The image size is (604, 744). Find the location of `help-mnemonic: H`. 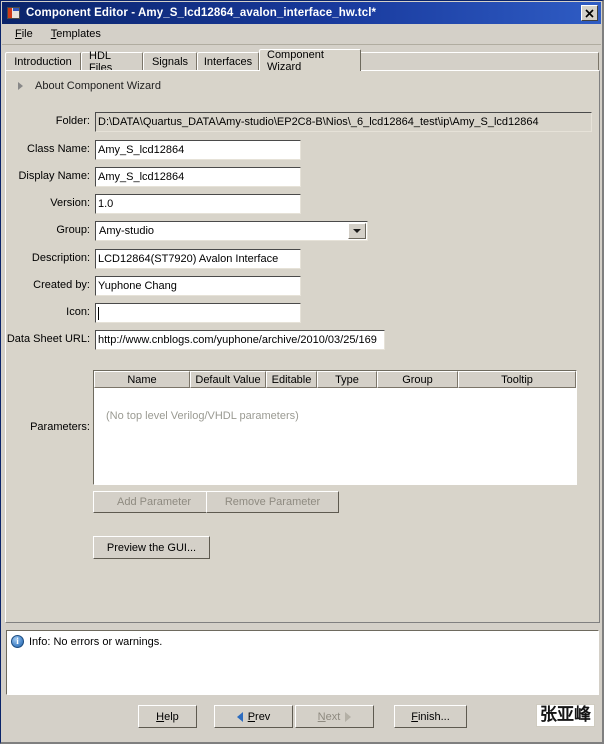

help-mnemonic: H is located at coordinates (160, 716).